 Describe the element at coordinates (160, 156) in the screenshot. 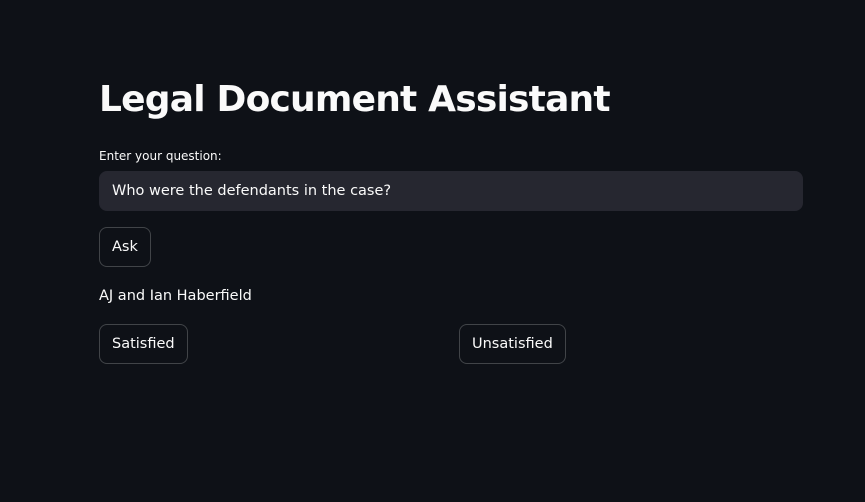

I see `question-label: Enter your question:` at that location.